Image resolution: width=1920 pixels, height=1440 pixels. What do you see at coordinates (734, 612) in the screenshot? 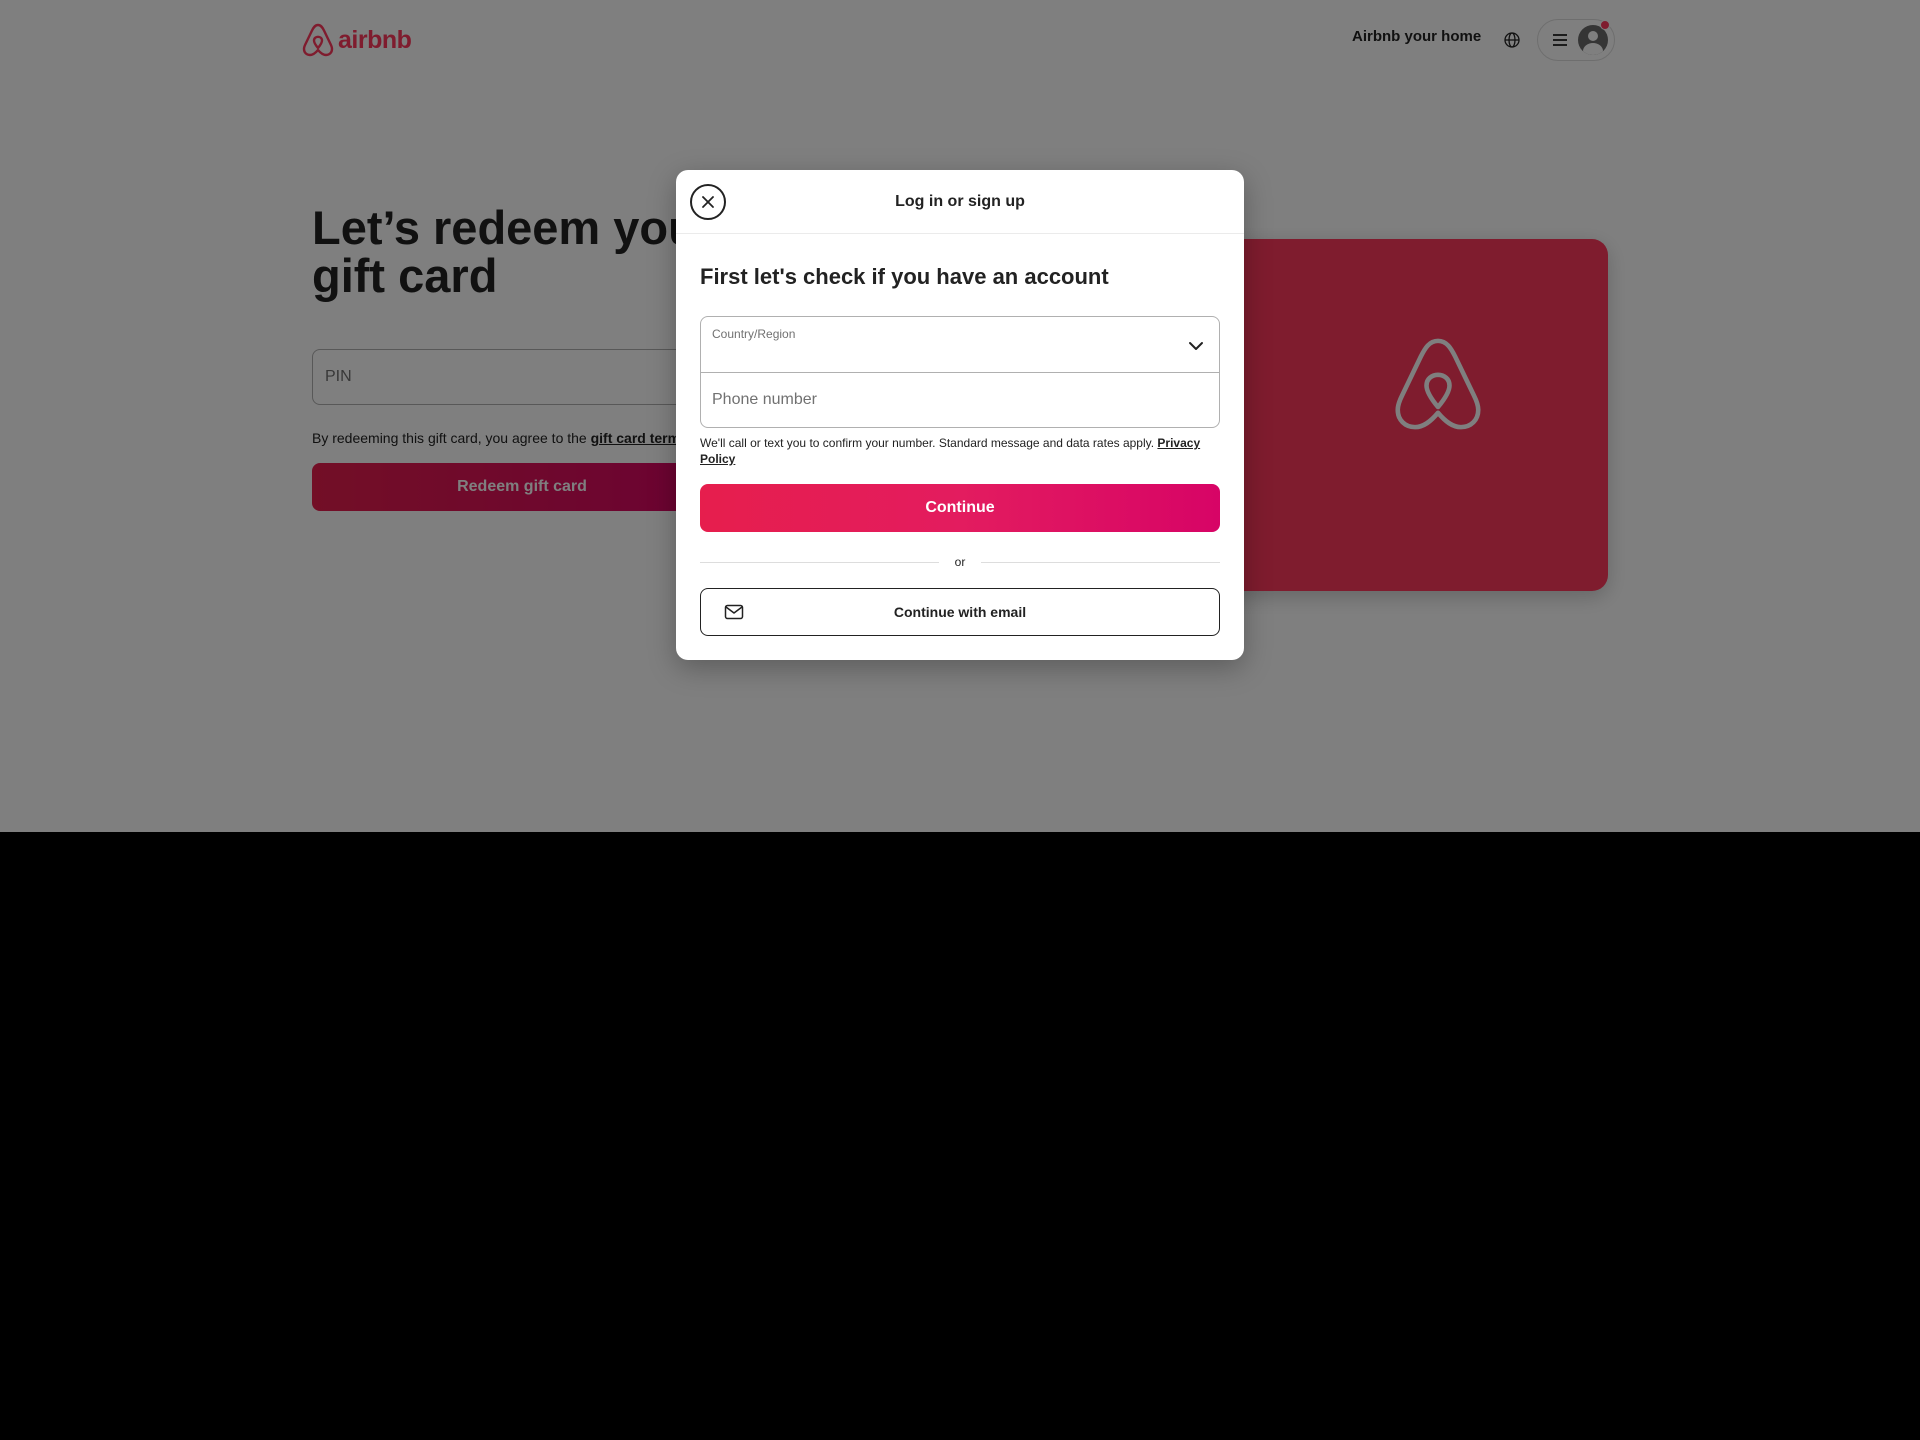
I see `envelope-icon` at bounding box center [734, 612].